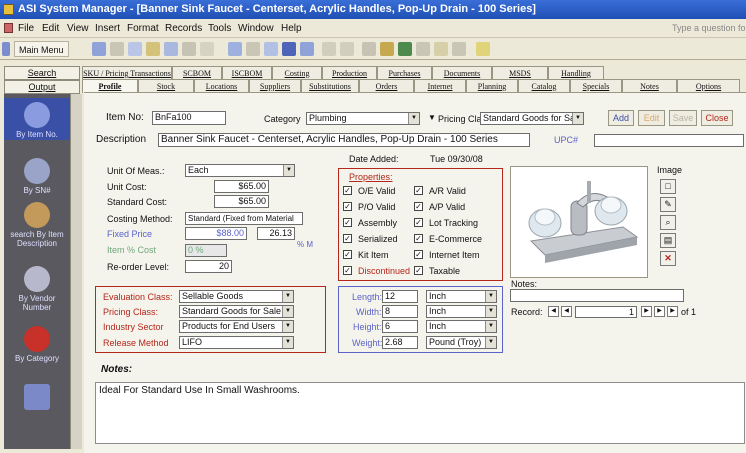 The height and width of the screenshot is (453, 746). What do you see at coordinates (37, 225) in the screenshot?
I see `nav-by-description: search By Item Description` at bounding box center [37, 225].